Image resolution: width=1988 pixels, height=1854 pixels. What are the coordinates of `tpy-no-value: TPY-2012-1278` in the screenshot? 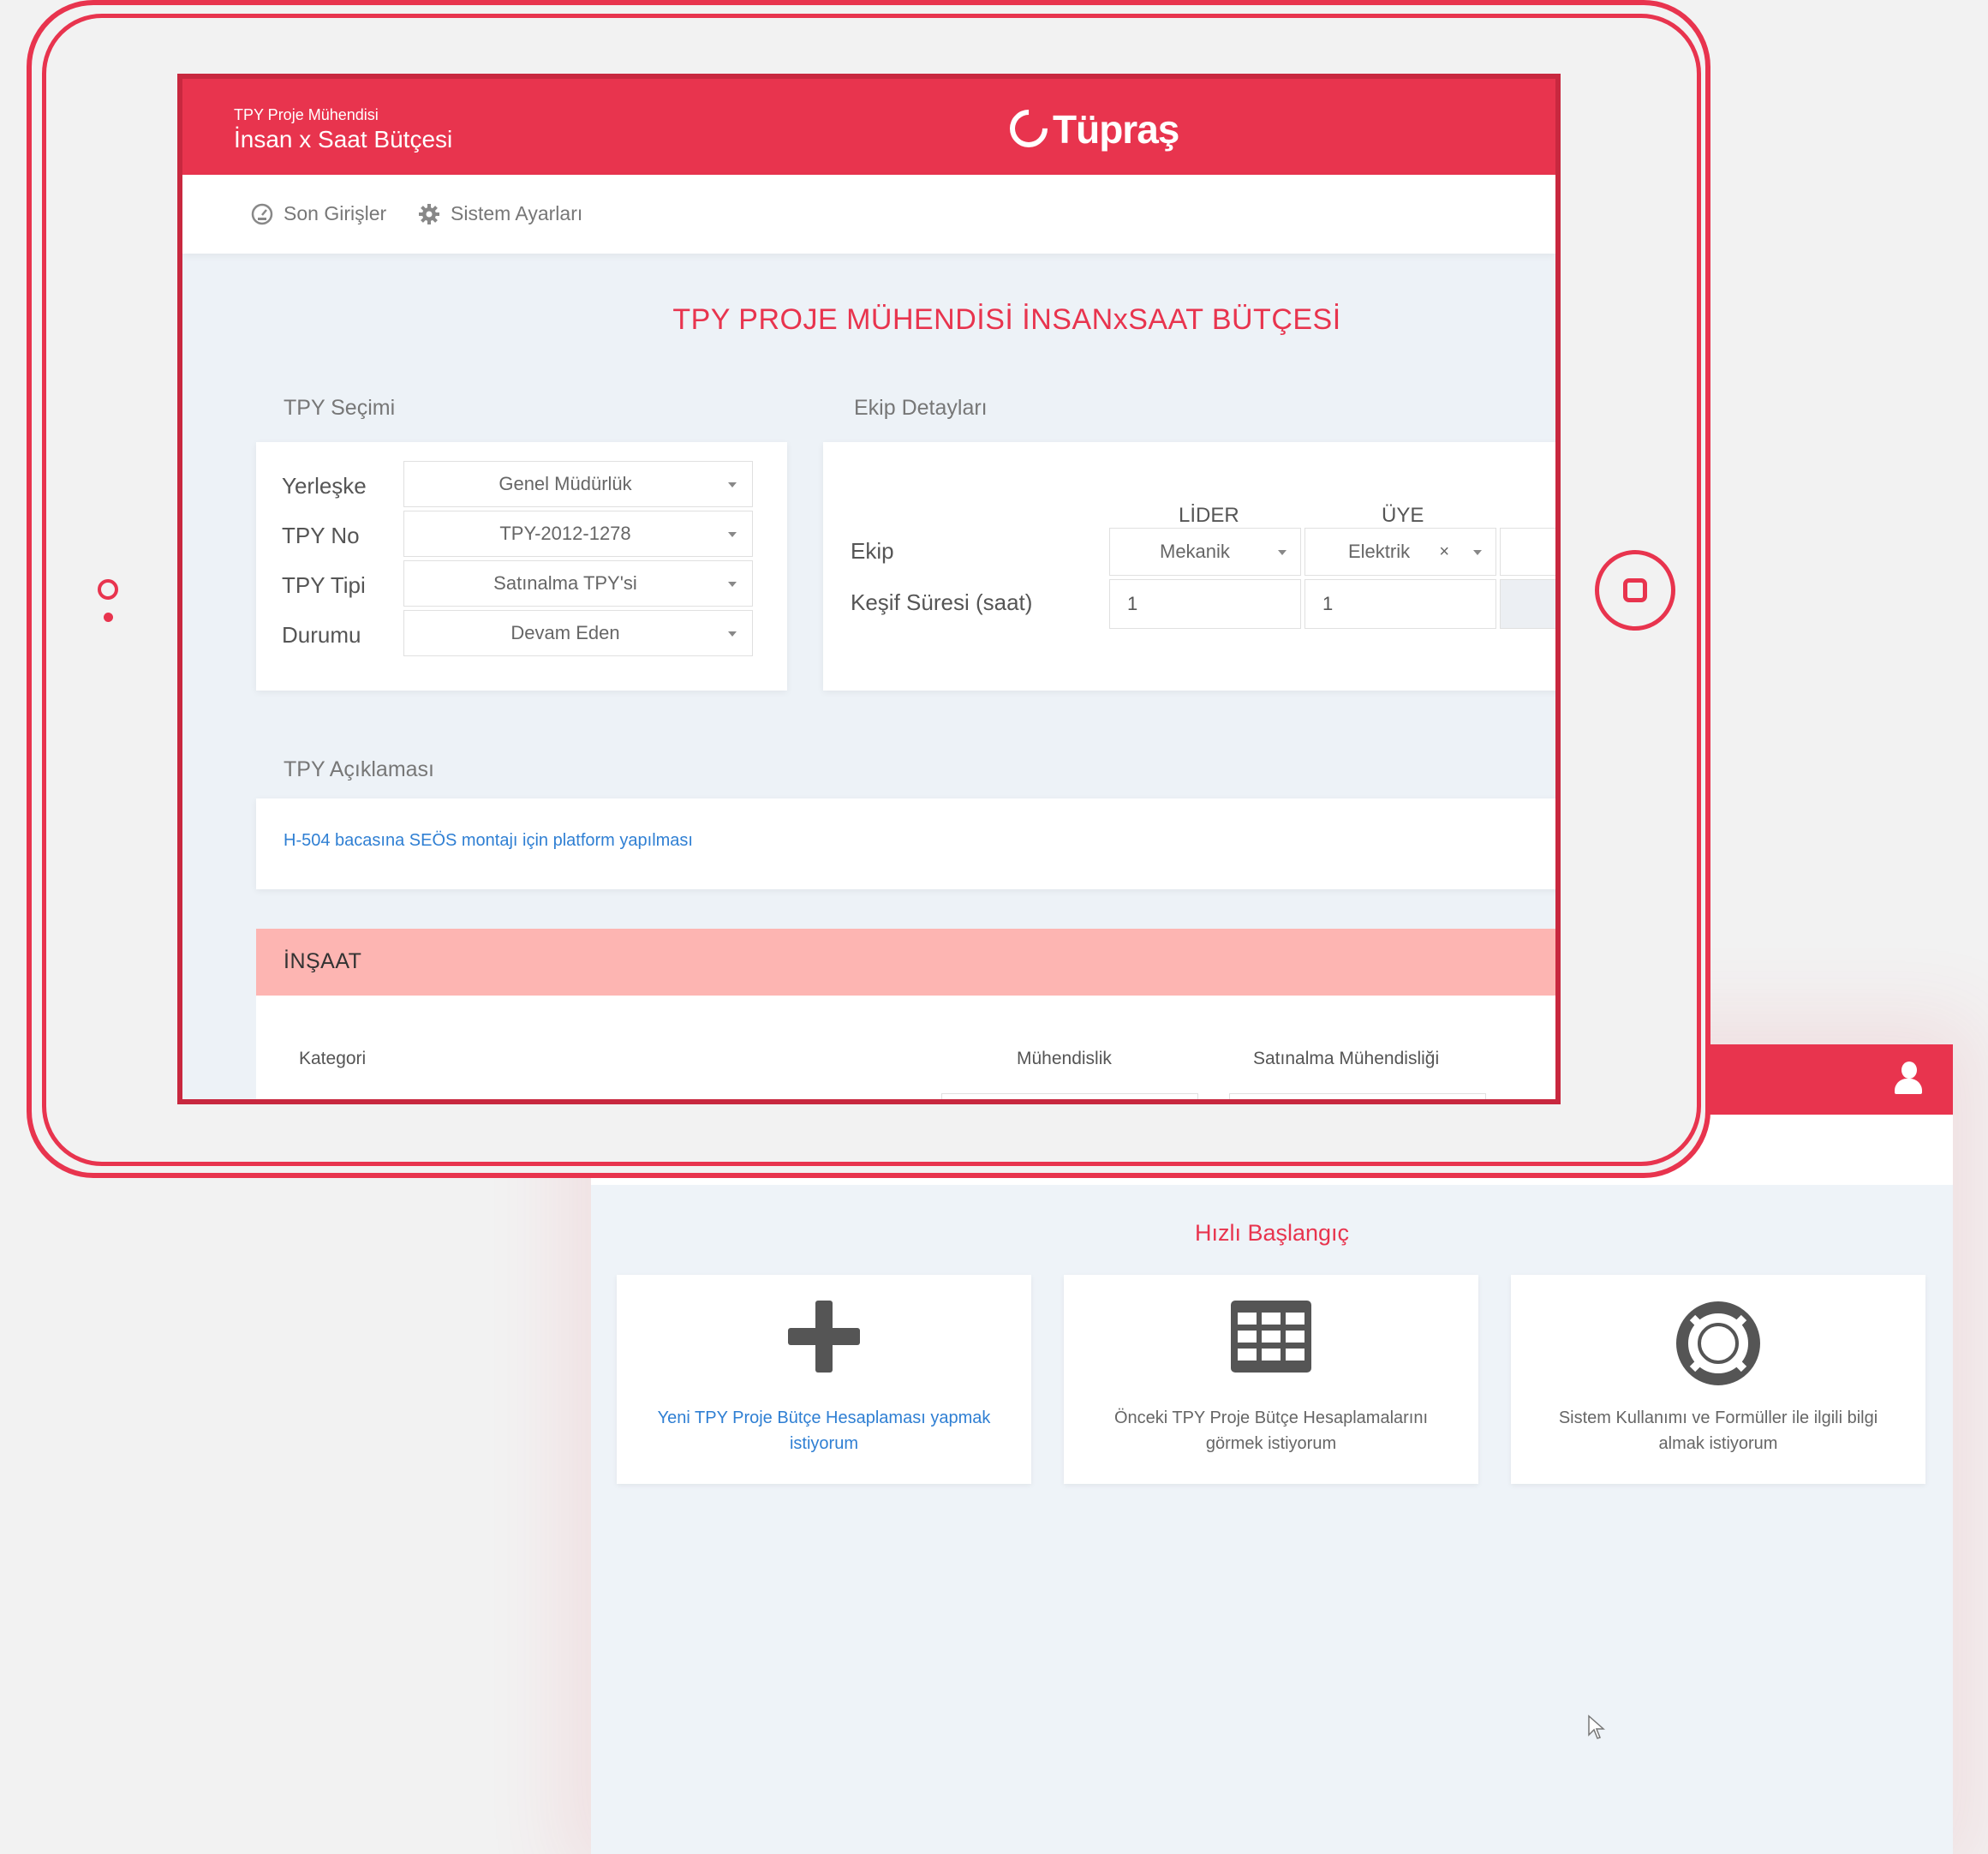 It's located at (565, 533).